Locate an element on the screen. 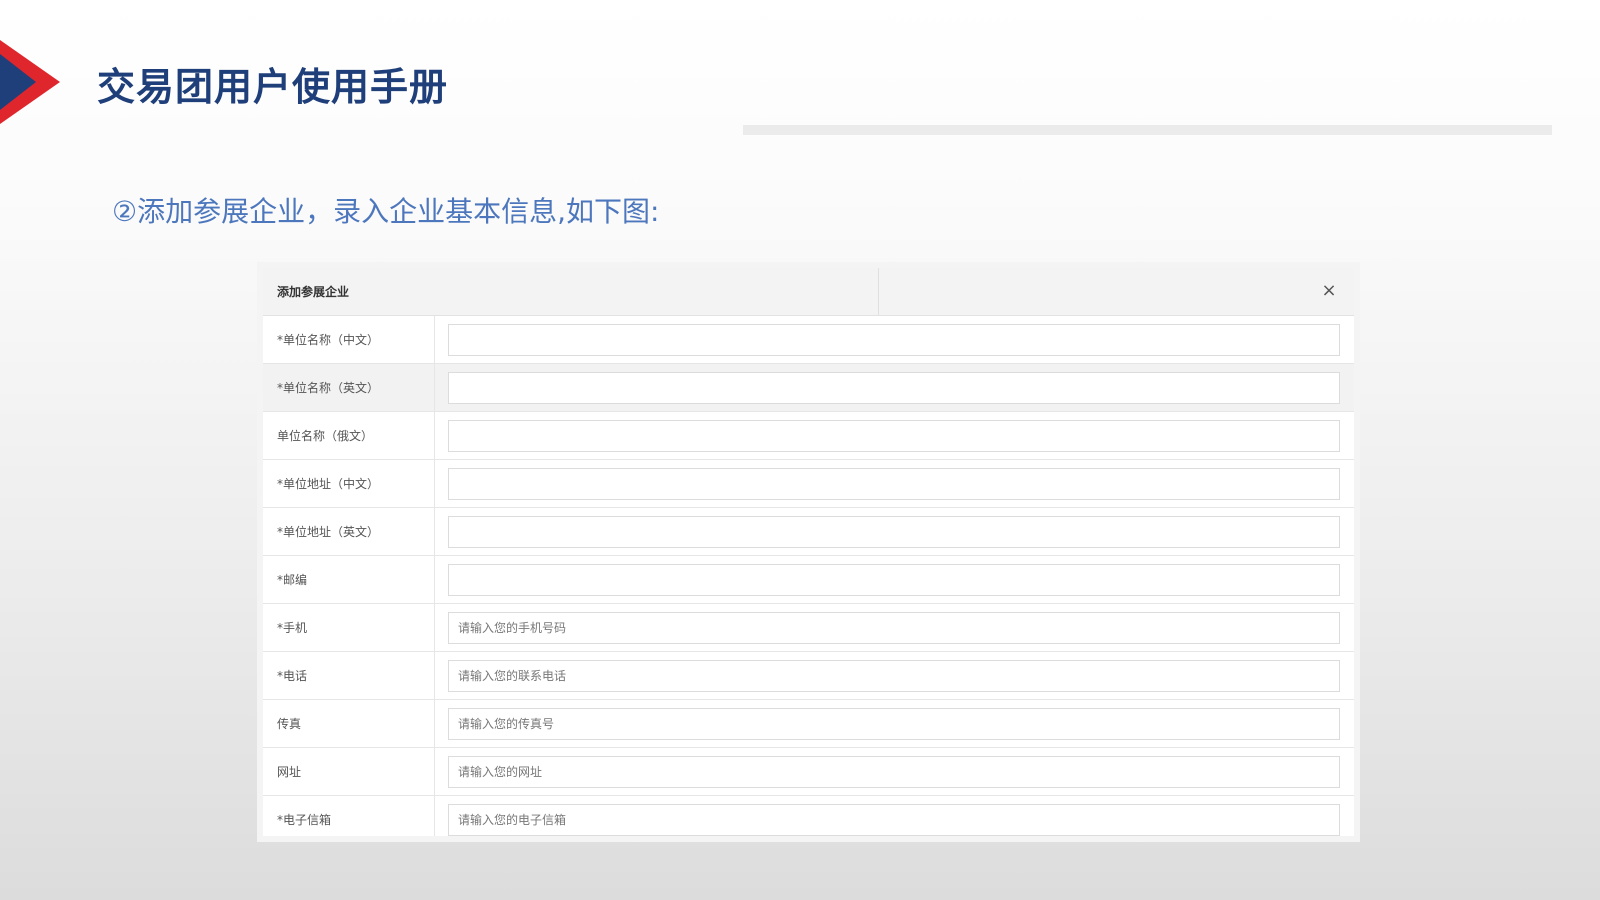  field-label: *邮编 is located at coordinates (349, 579).